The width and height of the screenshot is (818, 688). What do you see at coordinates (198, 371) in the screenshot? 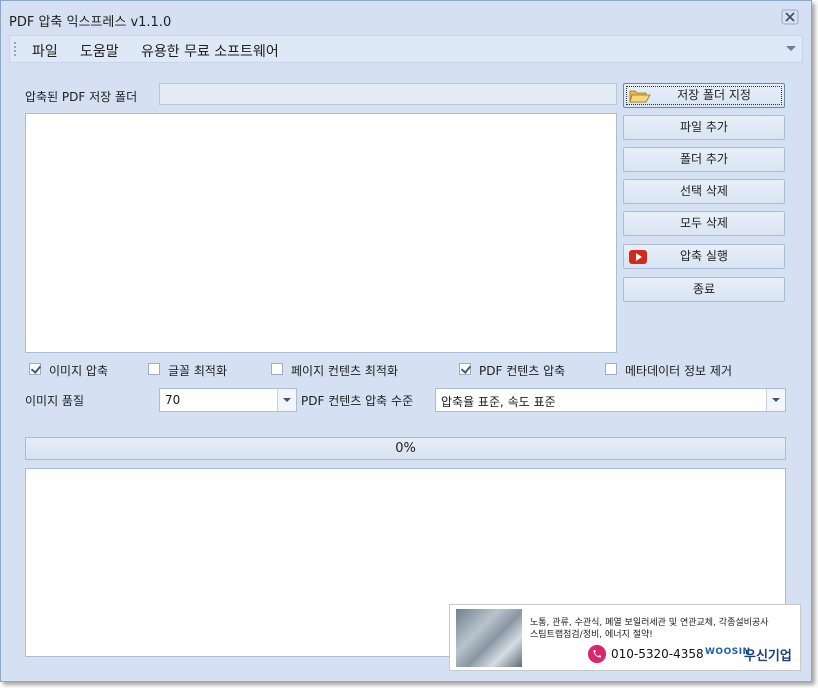
I see `font-optimize-label: 글꼴 최적화` at bounding box center [198, 371].